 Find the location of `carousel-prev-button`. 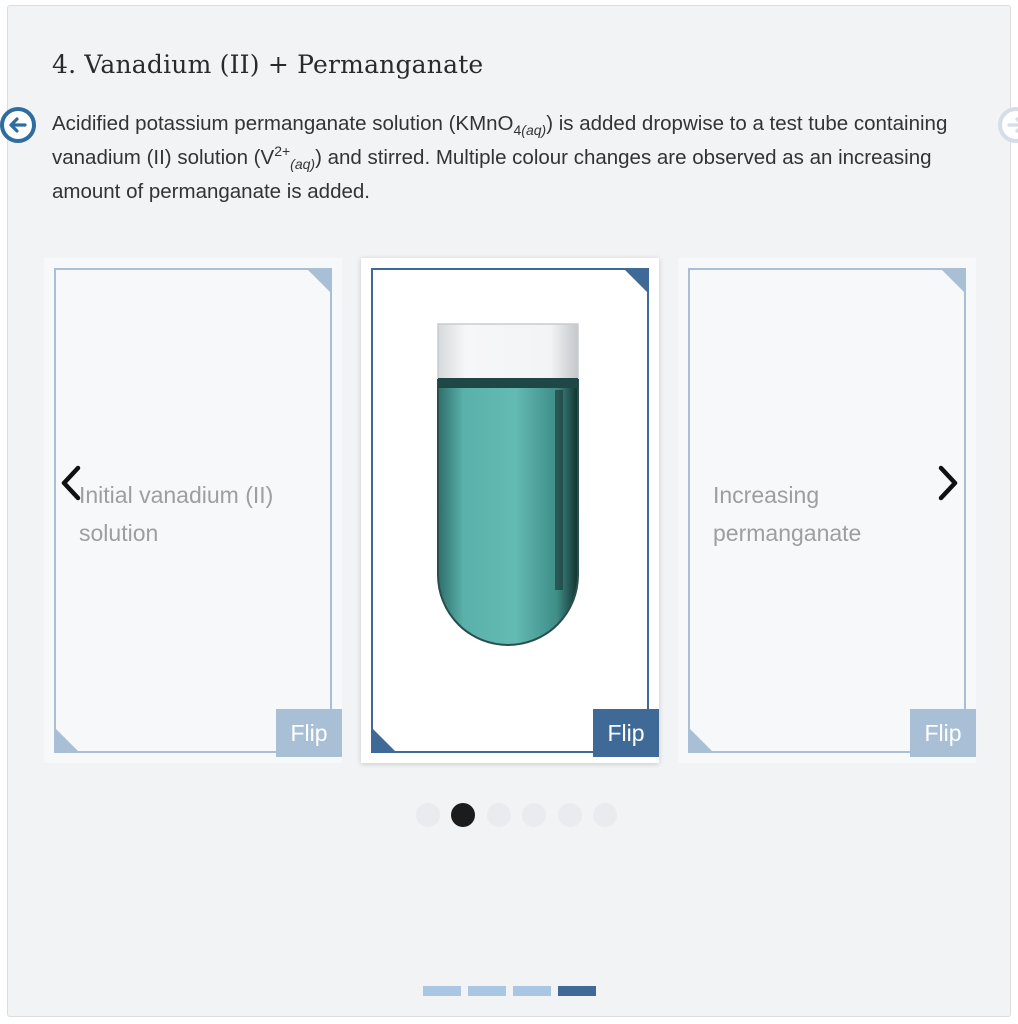

carousel-prev-button is located at coordinates (72, 483).